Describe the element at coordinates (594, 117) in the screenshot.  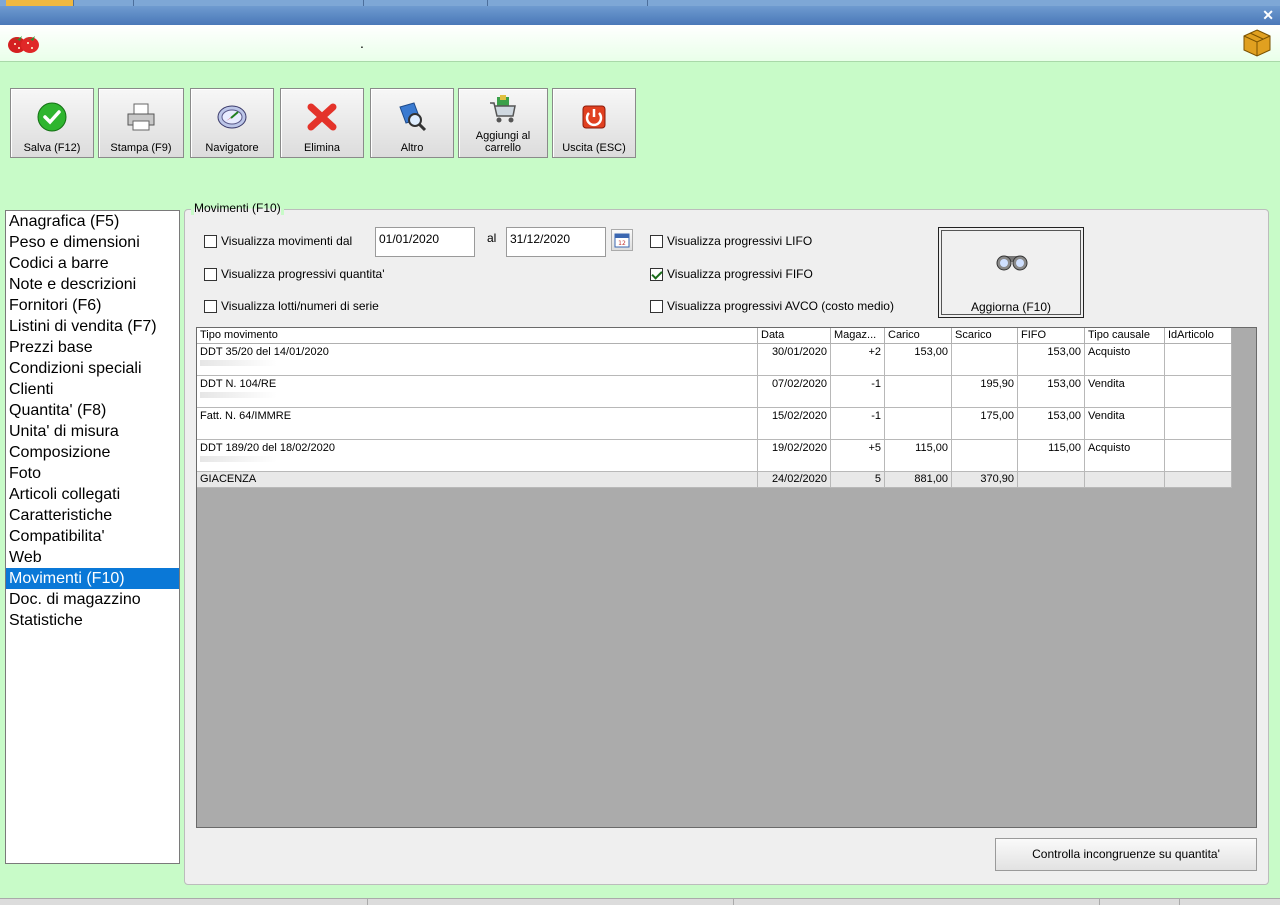
I see `power-icon` at that location.